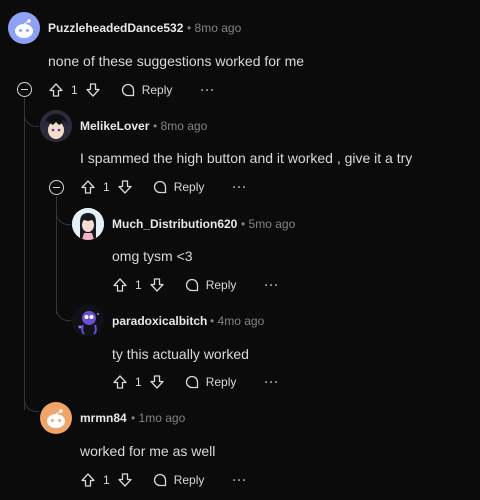  Describe the element at coordinates (114, 126) in the screenshot. I see `comment-username: MelikeLover` at that location.